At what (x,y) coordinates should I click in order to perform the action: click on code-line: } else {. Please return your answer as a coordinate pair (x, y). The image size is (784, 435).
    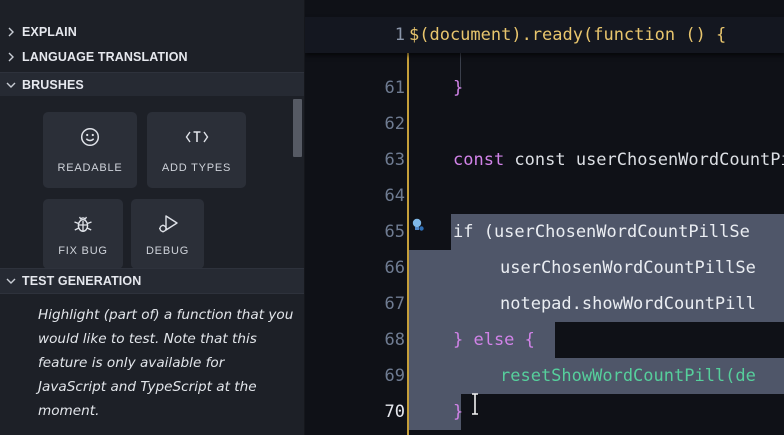
    Looking at the image, I should click on (494, 340).